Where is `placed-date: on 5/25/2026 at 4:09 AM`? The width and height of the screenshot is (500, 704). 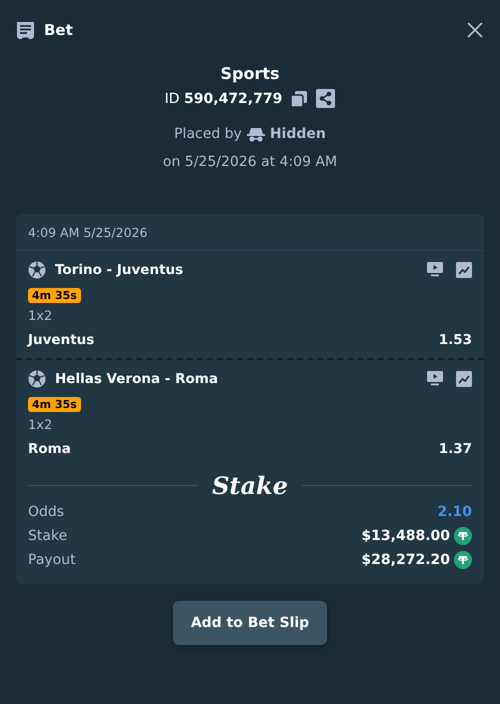 placed-date: on 5/25/2026 at 4:09 AM is located at coordinates (250, 162).